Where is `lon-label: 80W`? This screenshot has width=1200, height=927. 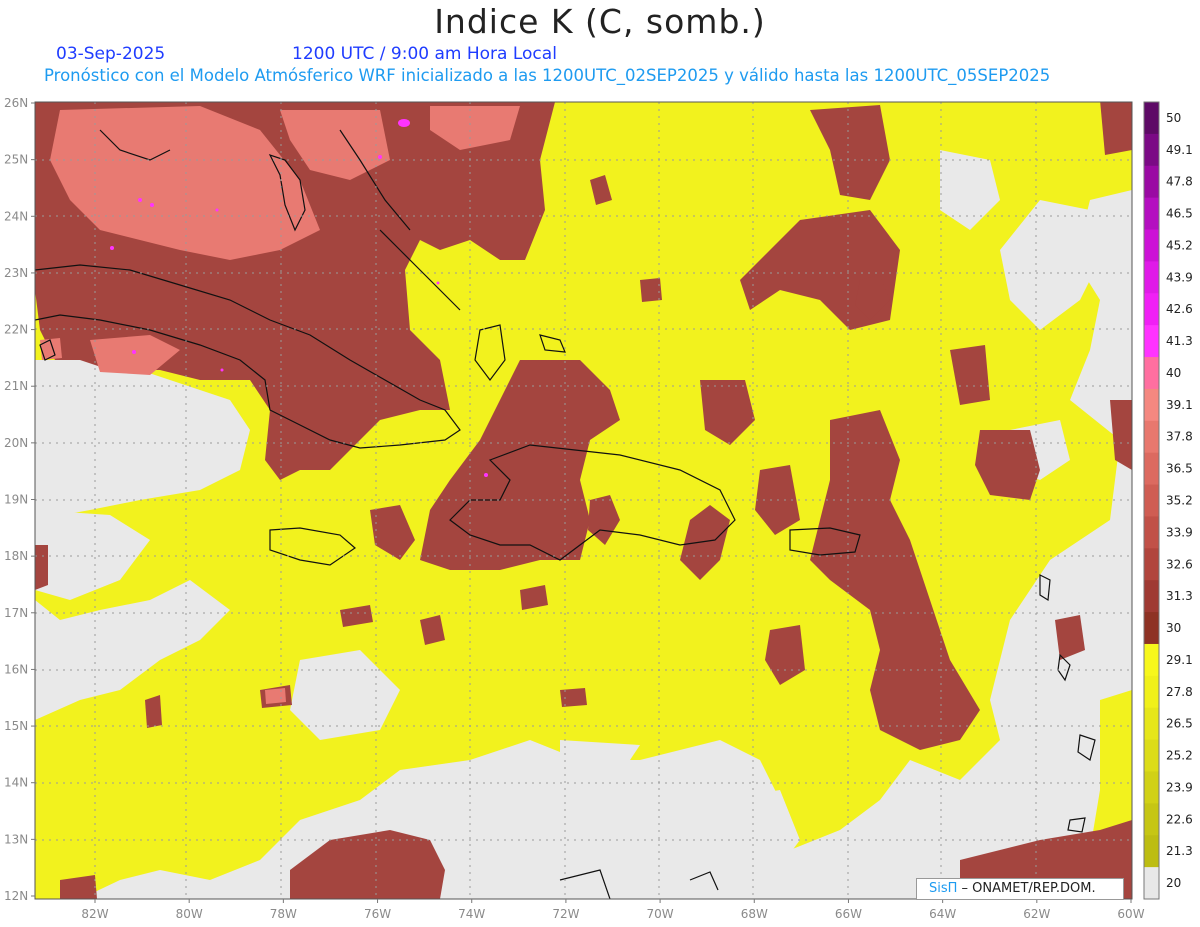
lon-label: 80W is located at coordinates (189, 914).